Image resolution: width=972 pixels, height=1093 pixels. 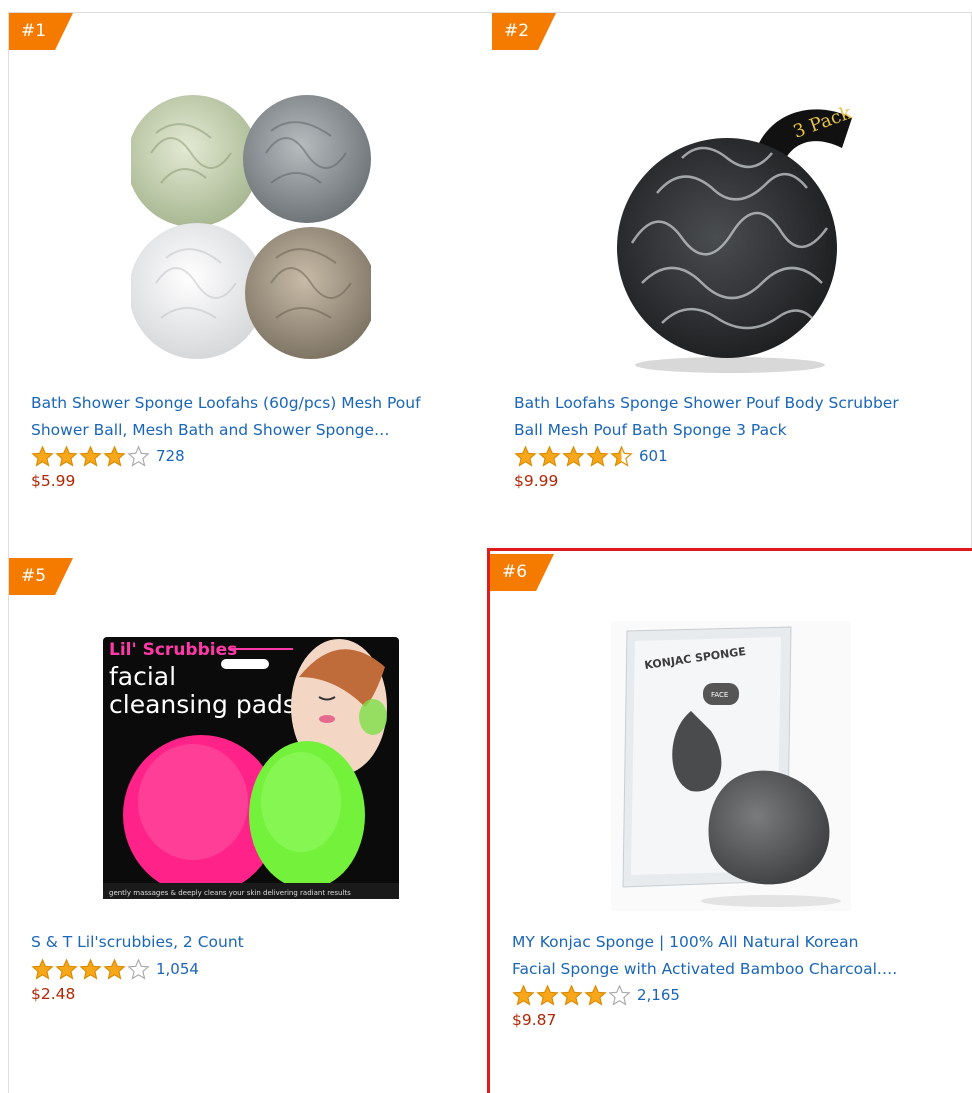 I want to click on star-half-icon, so click(x=621, y=456).